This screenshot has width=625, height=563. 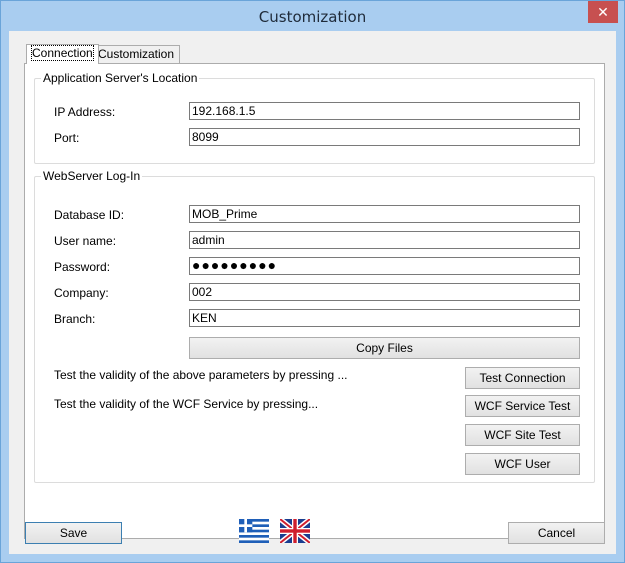 What do you see at coordinates (75, 319) in the screenshot?
I see `branch-label: Branch:` at bounding box center [75, 319].